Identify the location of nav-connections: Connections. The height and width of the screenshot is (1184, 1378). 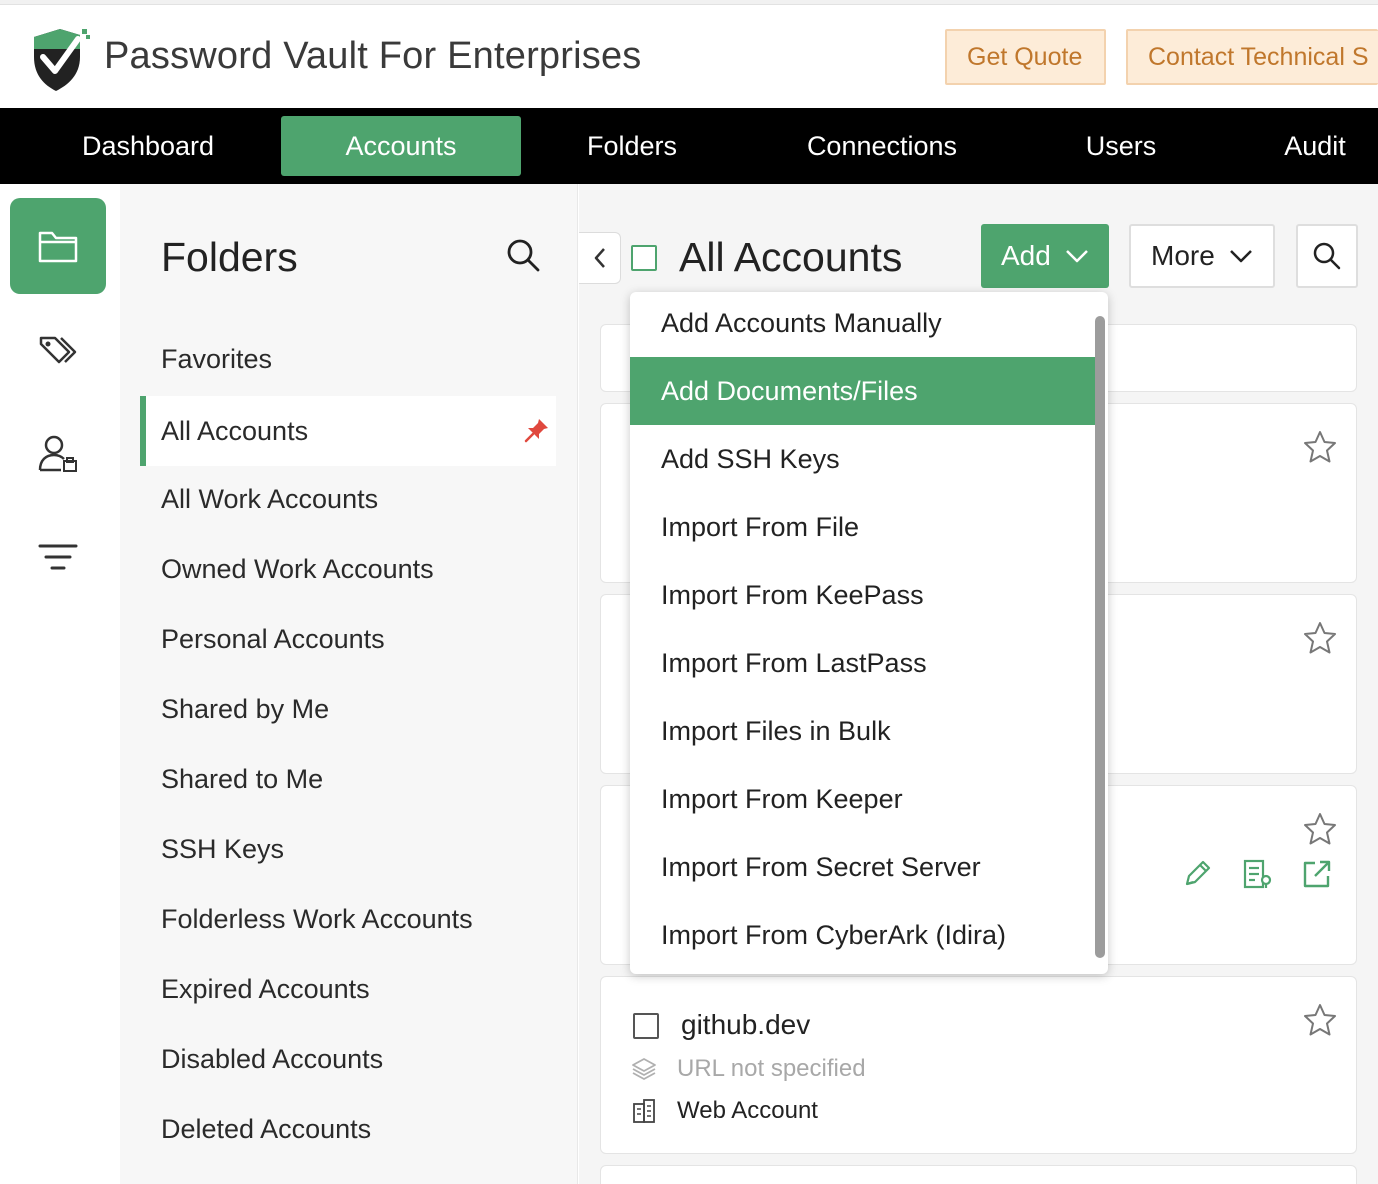
(882, 146).